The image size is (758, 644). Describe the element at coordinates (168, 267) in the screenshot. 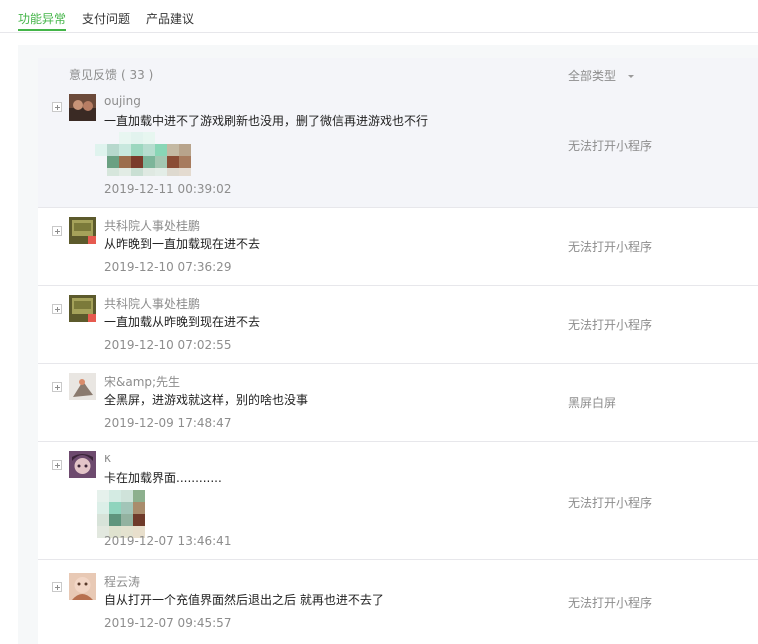

I see `feedback-time: 2019-12-10 07:36:29` at that location.